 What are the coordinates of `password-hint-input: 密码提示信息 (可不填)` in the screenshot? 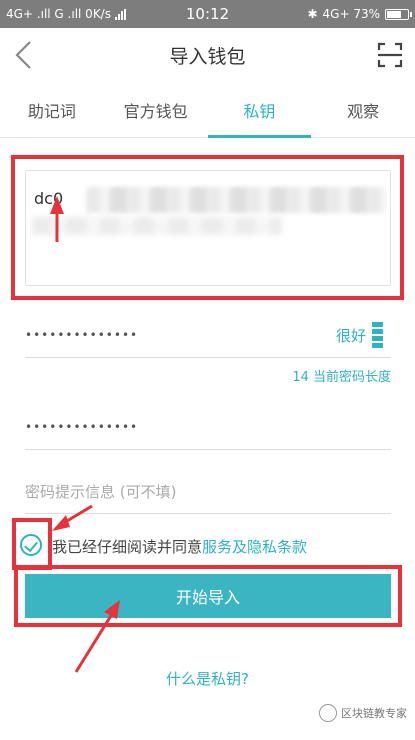 It's located at (208, 492).